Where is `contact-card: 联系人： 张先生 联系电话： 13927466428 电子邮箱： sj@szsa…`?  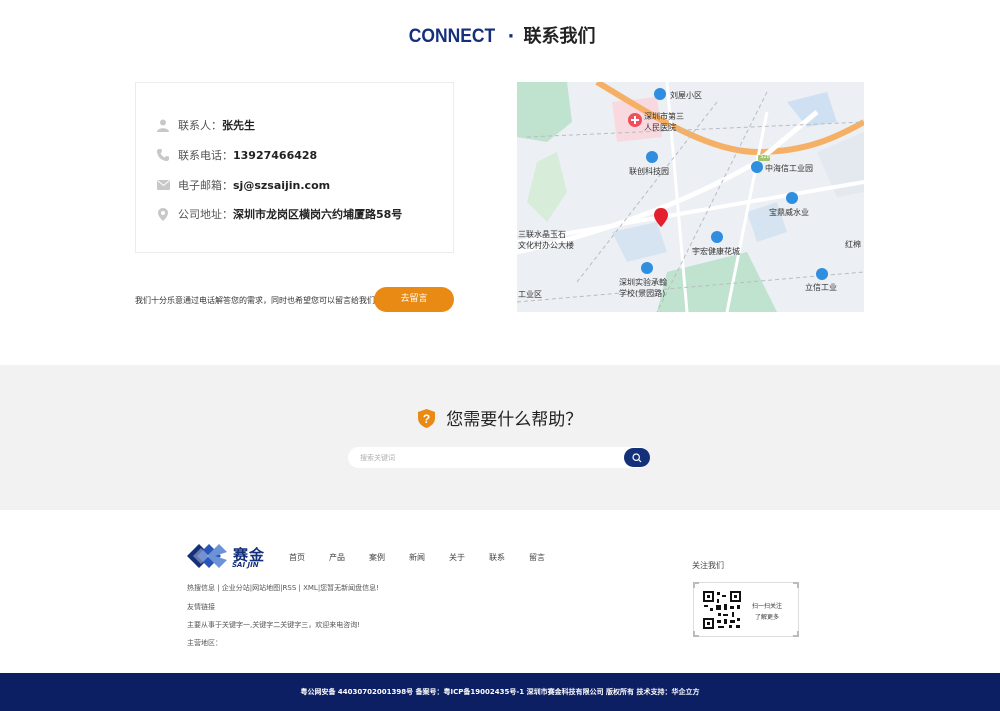
contact-card: 联系人： 张先生 联系电话： 13927466428 电子邮箱： sj@szsa… is located at coordinates (294, 167).